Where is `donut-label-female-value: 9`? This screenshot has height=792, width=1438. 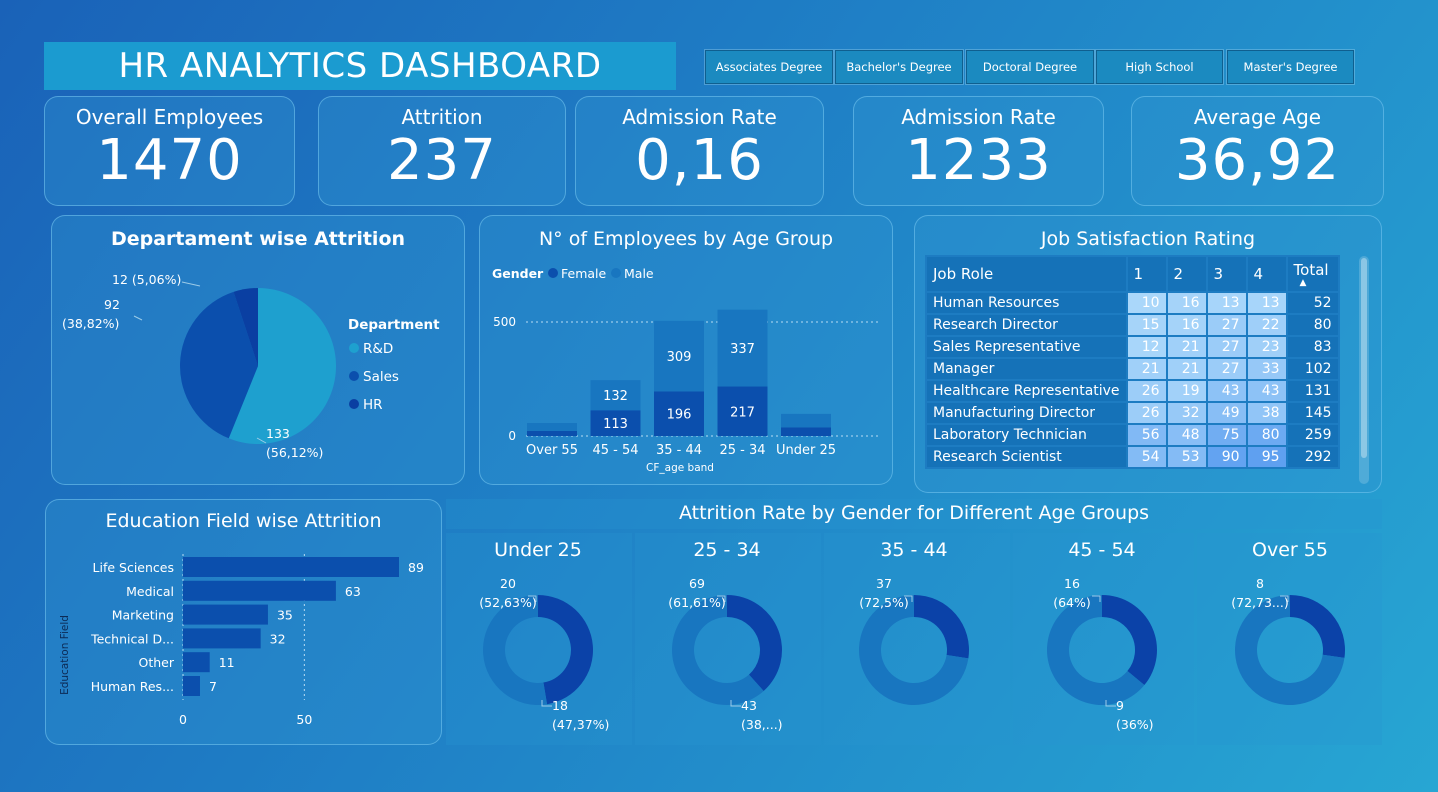
donut-label-female-value: 9 is located at coordinates (1120, 705).